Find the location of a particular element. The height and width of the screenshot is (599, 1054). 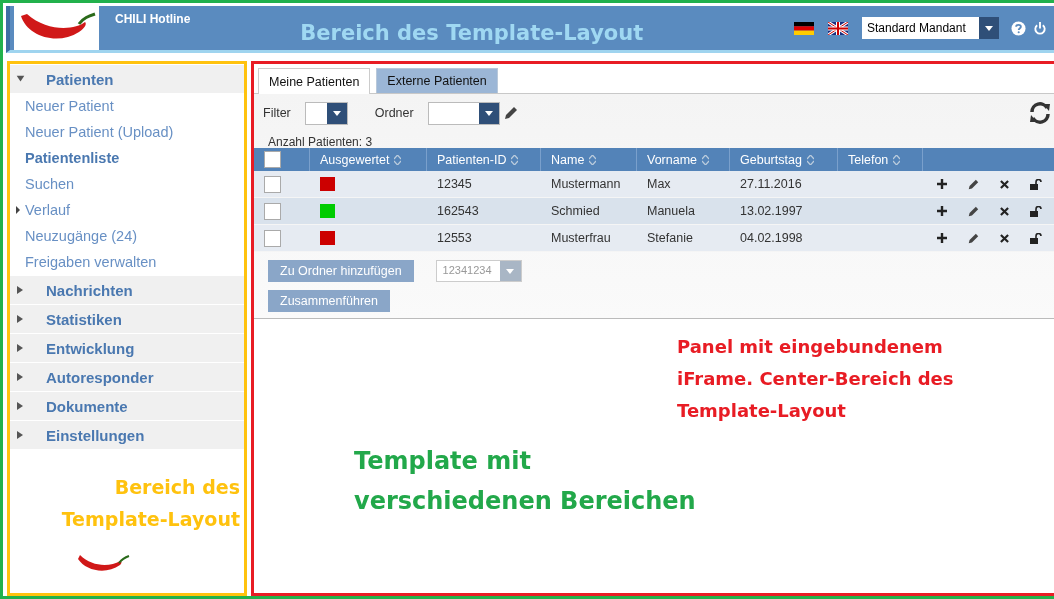

table-cell: Max is located at coordinates (659, 184).